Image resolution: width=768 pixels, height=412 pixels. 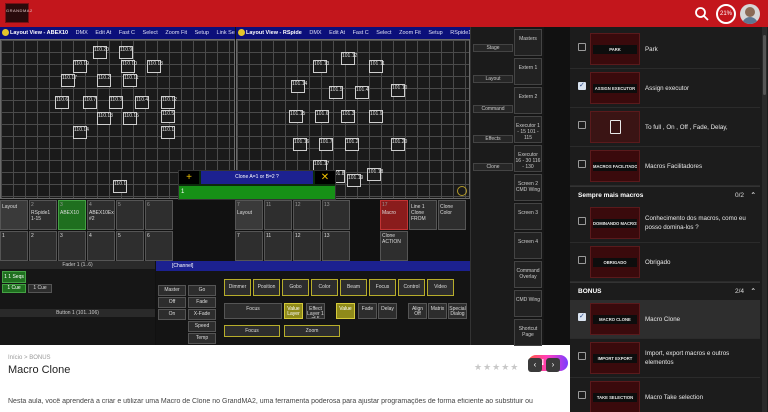 What do you see at coordinates (528, 216) in the screenshot?
I see `screen-button: Screen 3` at bounding box center [528, 216].